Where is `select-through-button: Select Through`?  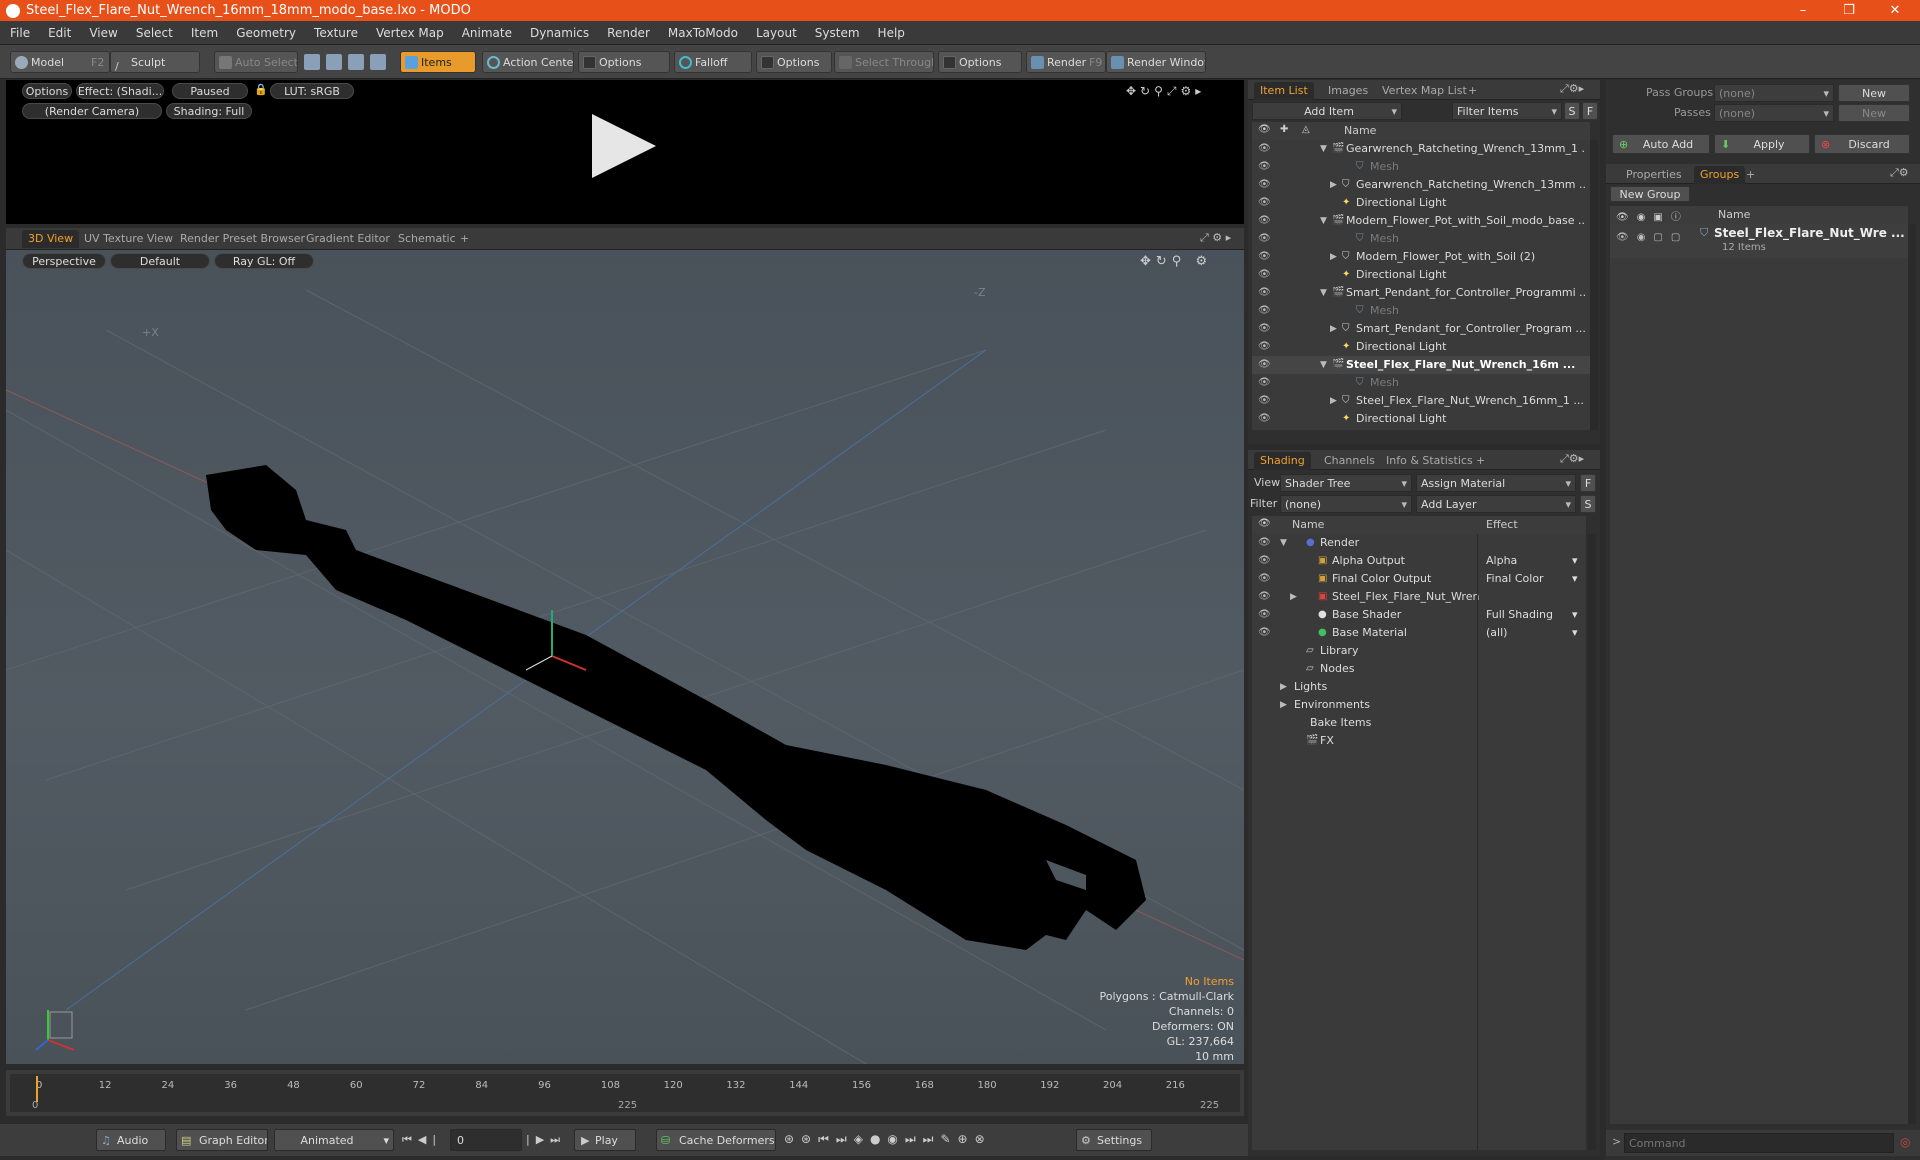 select-through-button: Select Through is located at coordinates (884, 62).